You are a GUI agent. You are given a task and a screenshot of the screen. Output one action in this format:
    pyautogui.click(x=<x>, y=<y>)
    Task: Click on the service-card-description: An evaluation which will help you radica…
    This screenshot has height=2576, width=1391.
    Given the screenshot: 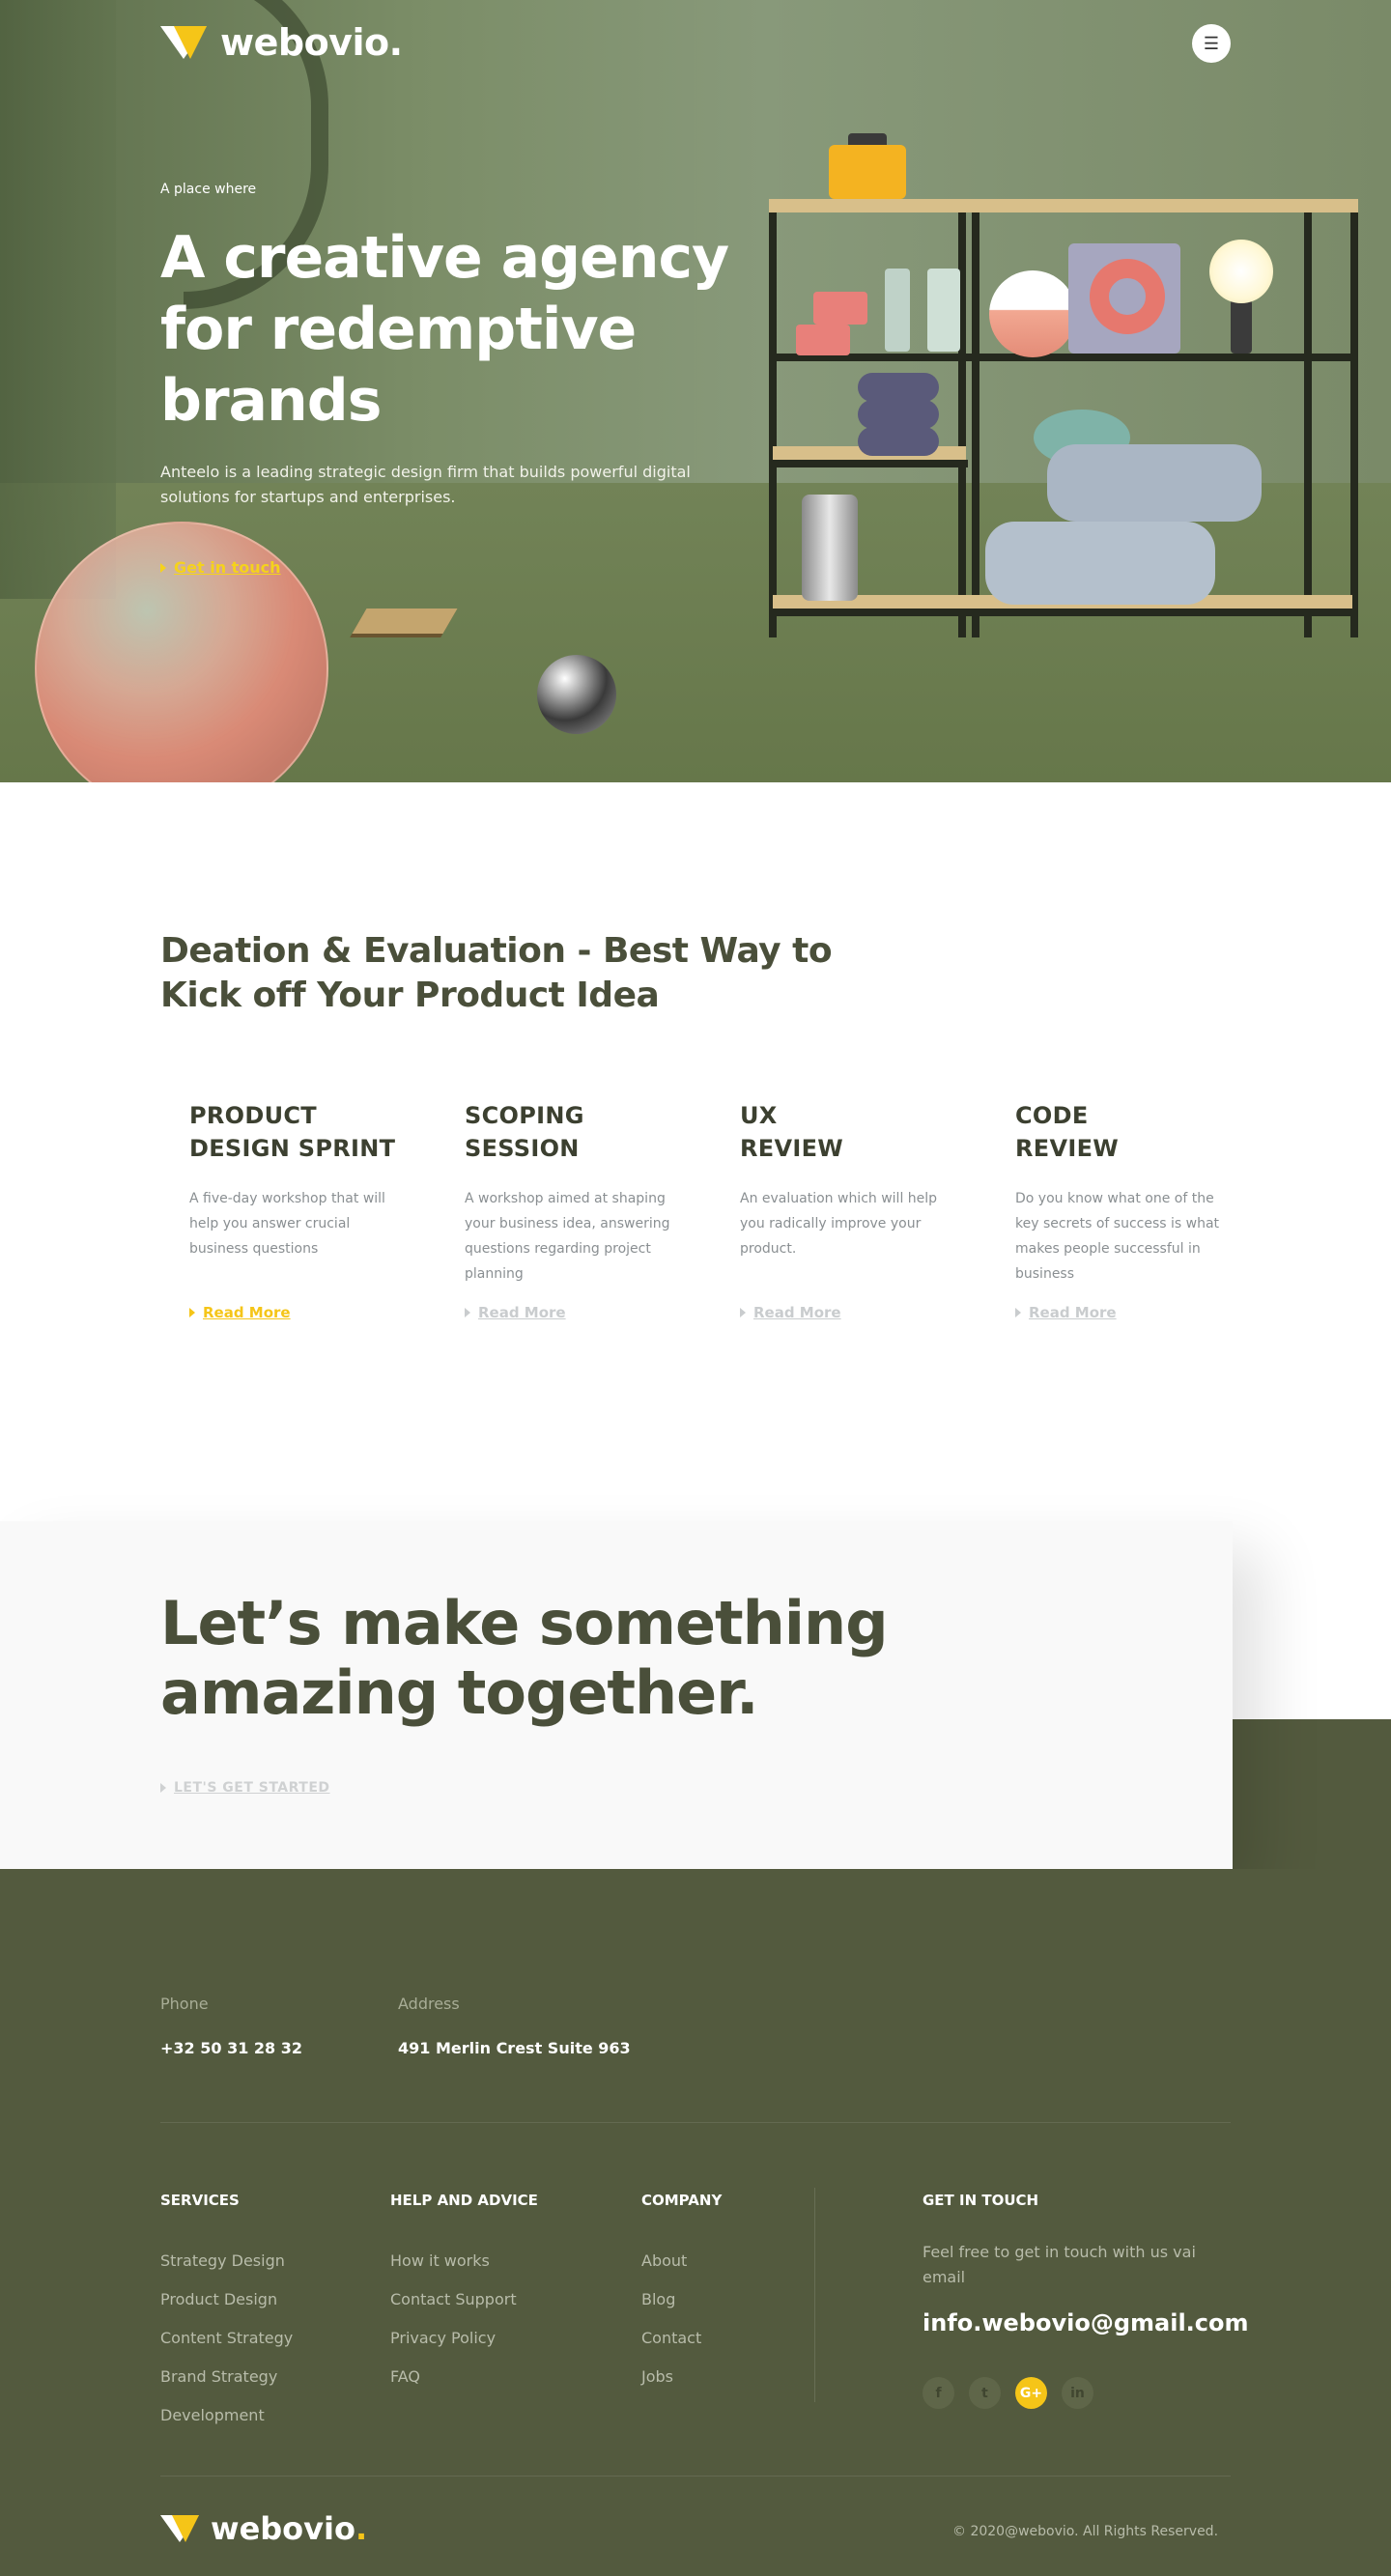 What is the action you would take?
    pyautogui.click(x=839, y=1224)
    